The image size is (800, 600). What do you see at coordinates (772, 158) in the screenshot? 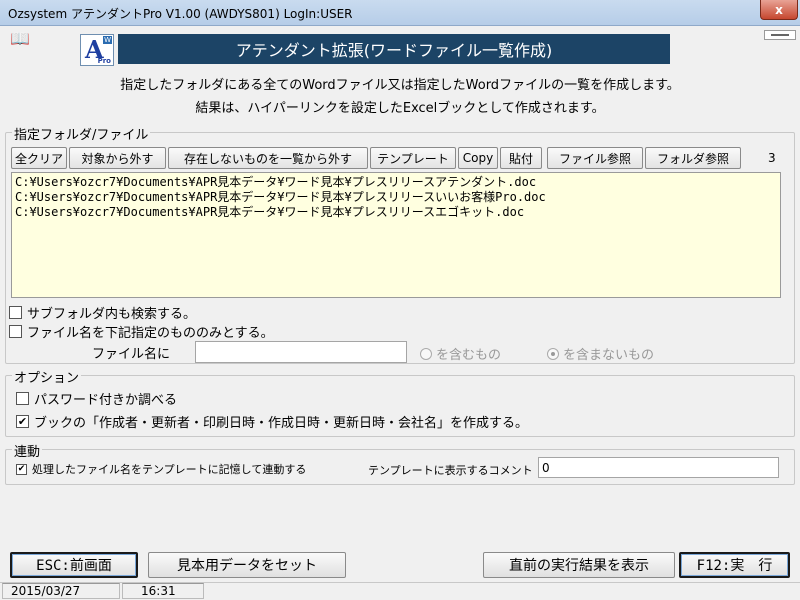
I see `file-count: 3` at bounding box center [772, 158].